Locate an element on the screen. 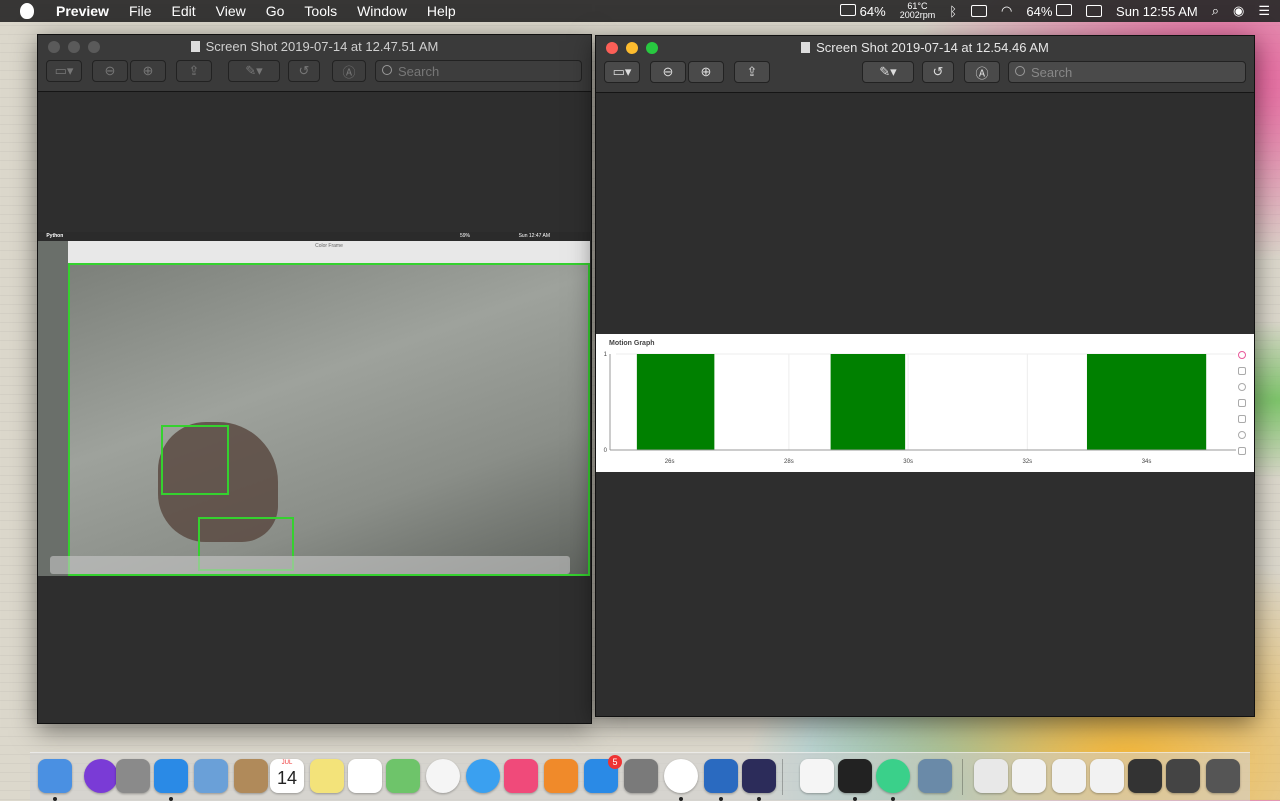 The height and width of the screenshot is (801, 1280). siri-icon is located at coordinates (101, 776).